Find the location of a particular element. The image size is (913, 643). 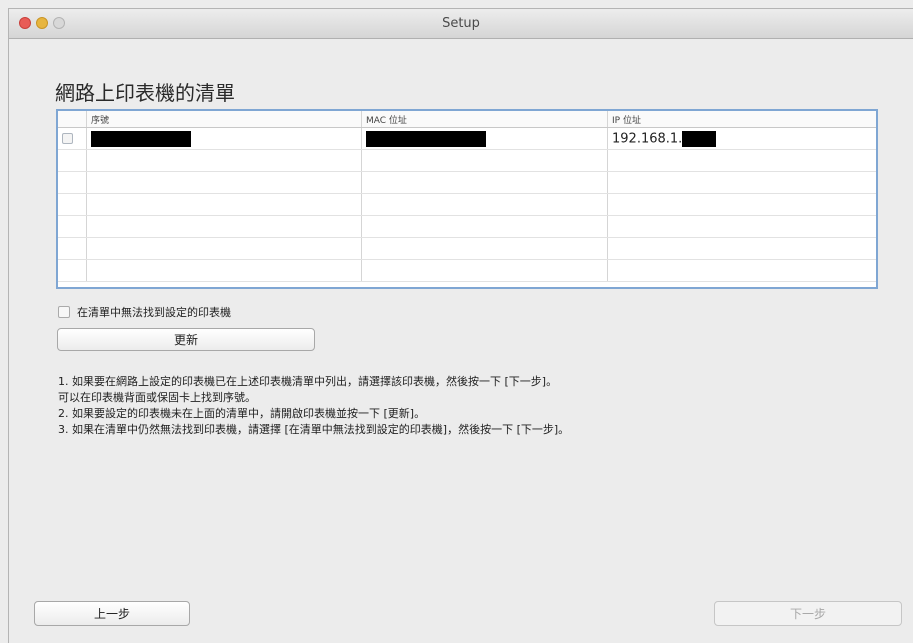

redacted-serial is located at coordinates (141, 138).